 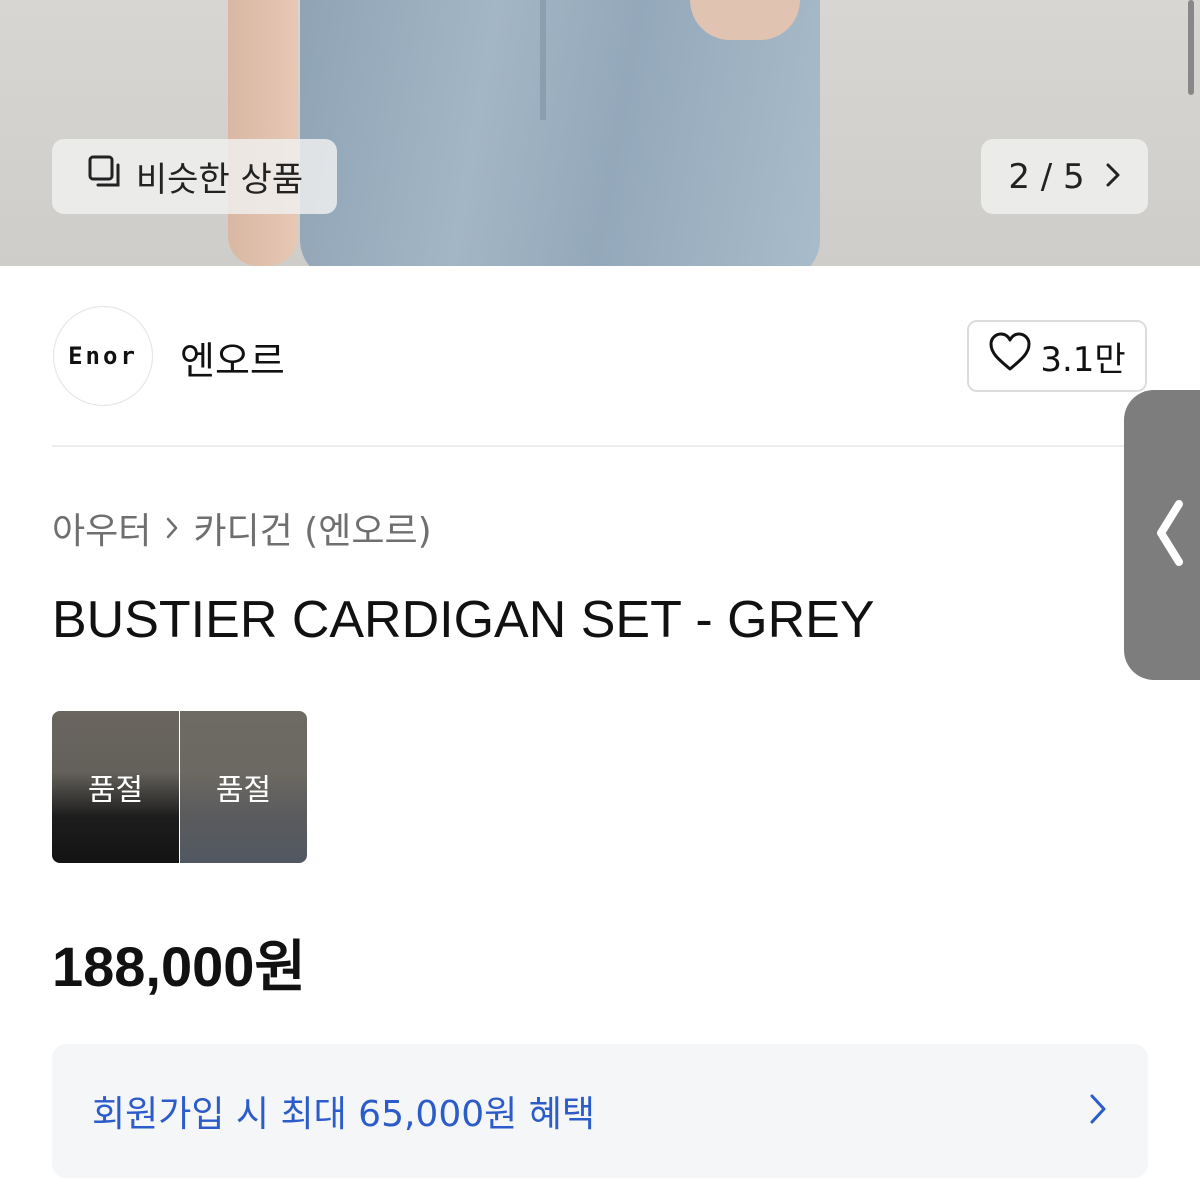 I want to click on variant-thumbnails: 품절 품절, so click(x=179, y=787).